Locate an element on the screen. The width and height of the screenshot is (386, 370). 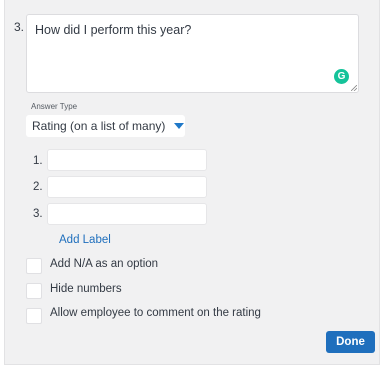
answer-type-label: Answer Type is located at coordinates (54, 106).